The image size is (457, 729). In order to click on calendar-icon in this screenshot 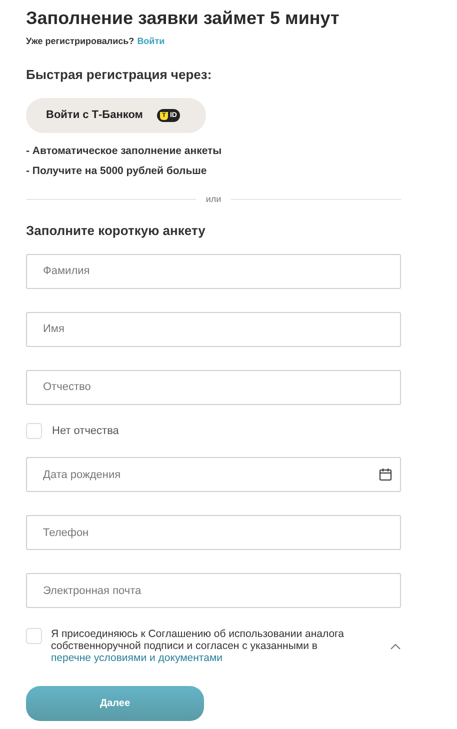, I will do `click(385, 474)`.